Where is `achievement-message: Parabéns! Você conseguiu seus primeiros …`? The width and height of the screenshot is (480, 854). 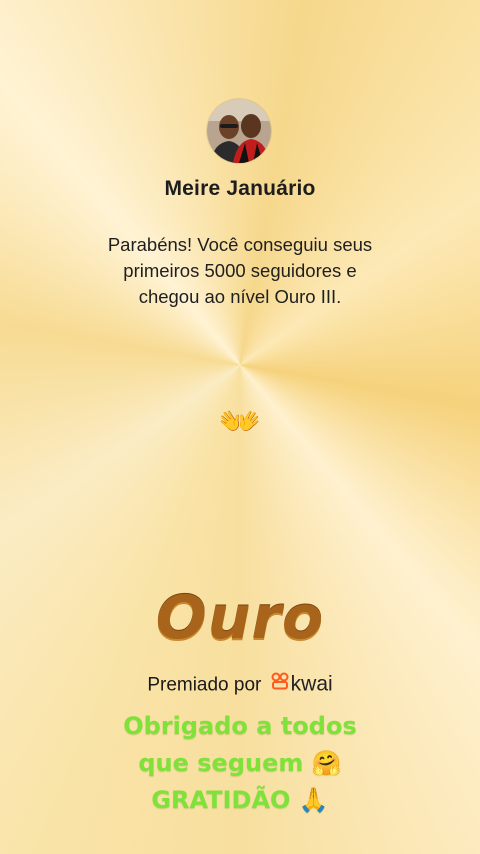 achievement-message: Parabéns! Você conseguiu seus primeiros … is located at coordinates (240, 271).